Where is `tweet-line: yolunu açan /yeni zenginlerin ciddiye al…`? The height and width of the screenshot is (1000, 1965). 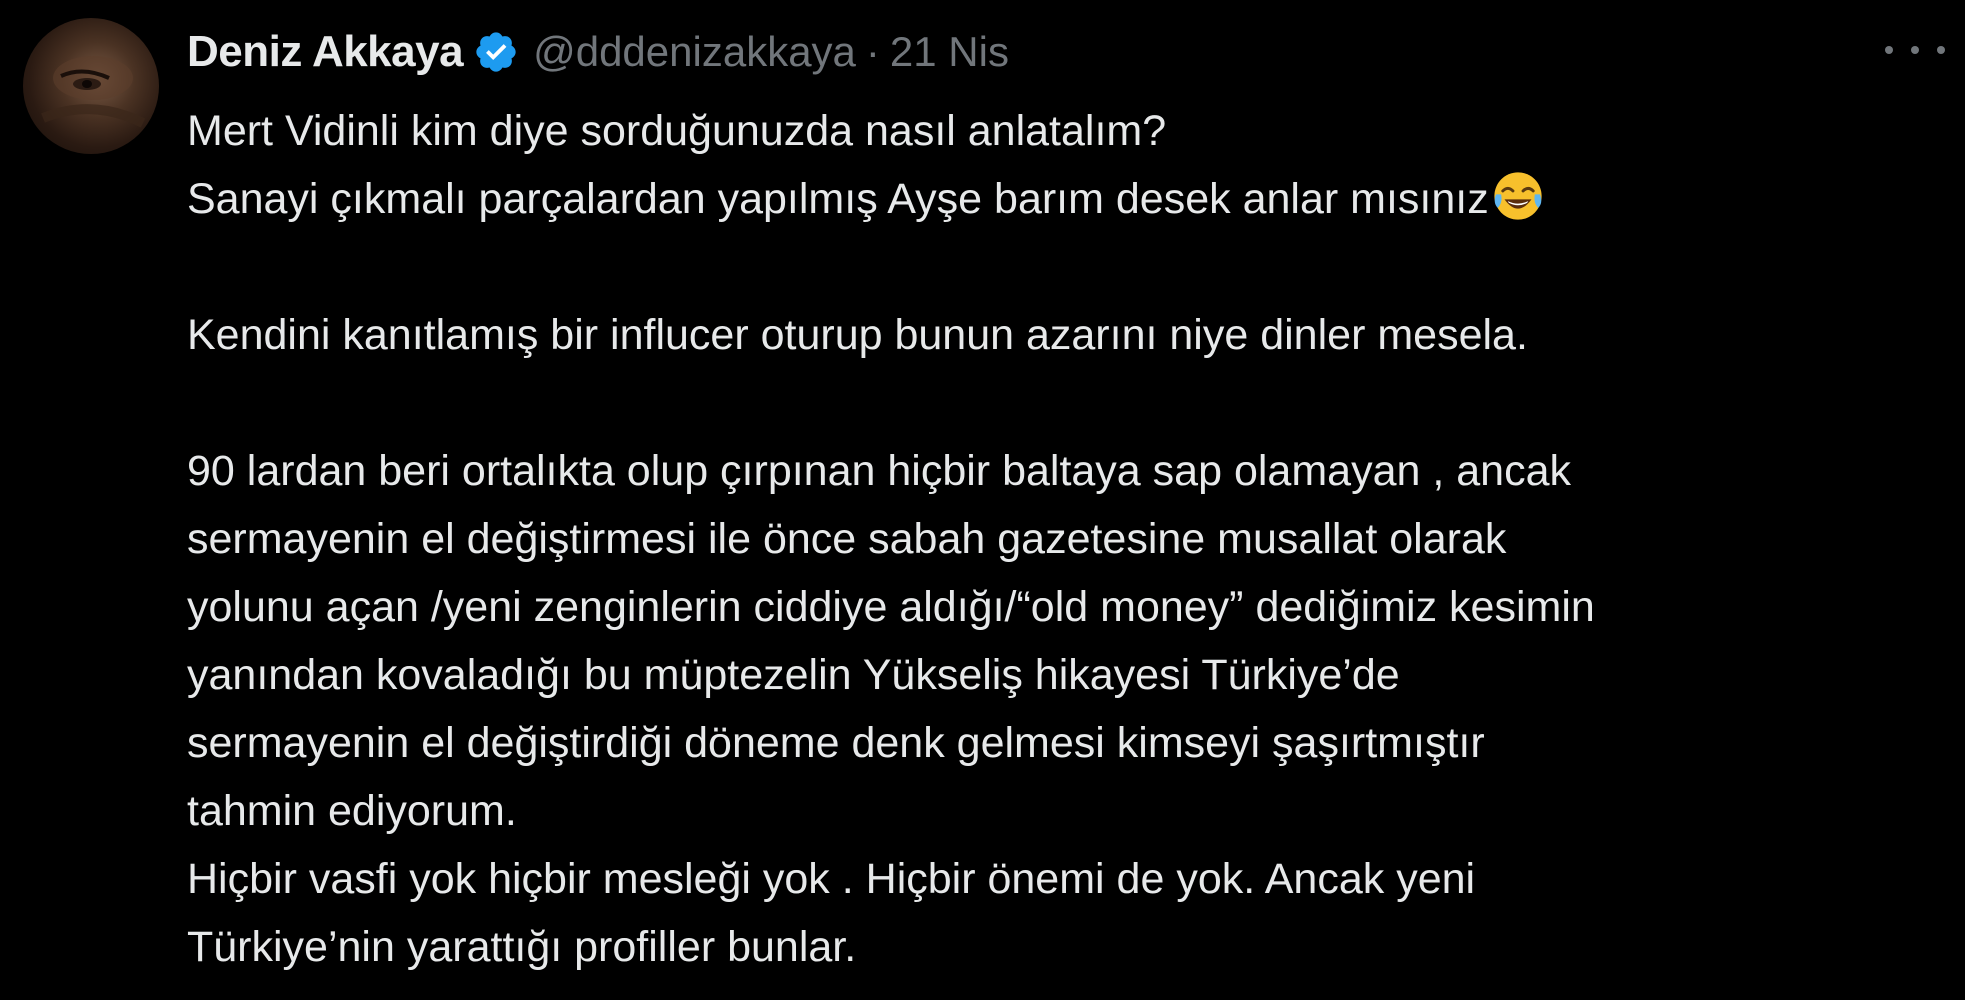 tweet-line: yolunu açan /yeni zenginlerin ciddiye al… is located at coordinates (891, 607).